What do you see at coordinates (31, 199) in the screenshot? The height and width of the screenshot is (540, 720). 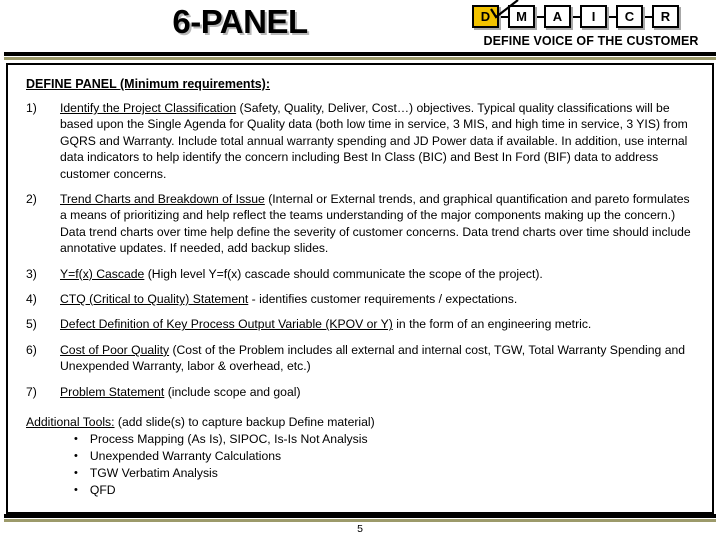 I see `requirement-number: 2)` at bounding box center [31, 199].